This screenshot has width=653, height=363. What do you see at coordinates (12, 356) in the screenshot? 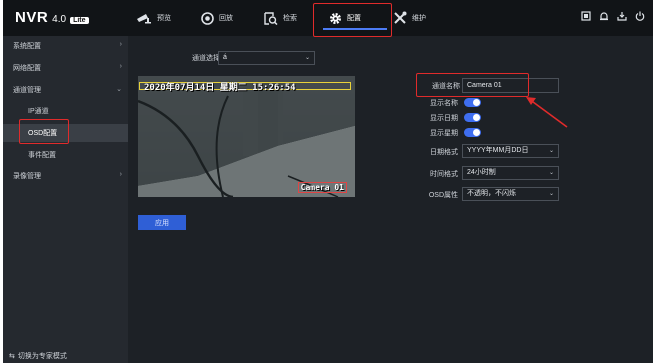
I see `switch-icon: ⇆` at bounding box center [12, 356].